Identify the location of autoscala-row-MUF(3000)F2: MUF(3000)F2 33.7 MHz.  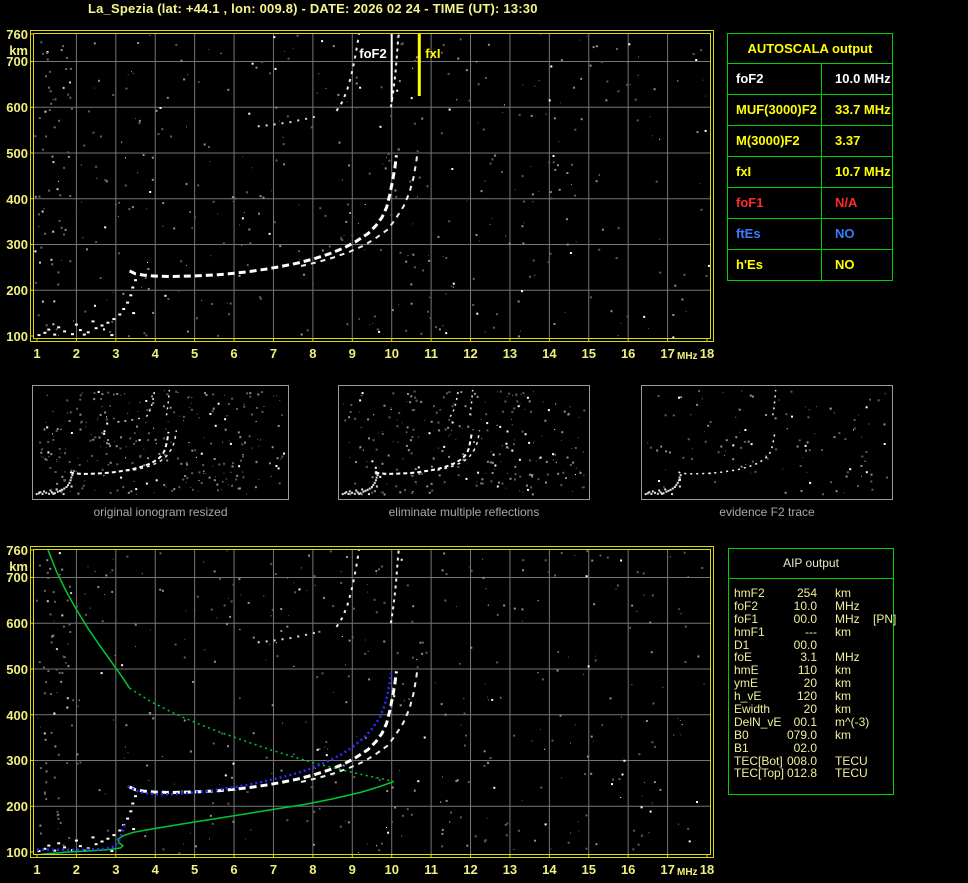
(810, 110).